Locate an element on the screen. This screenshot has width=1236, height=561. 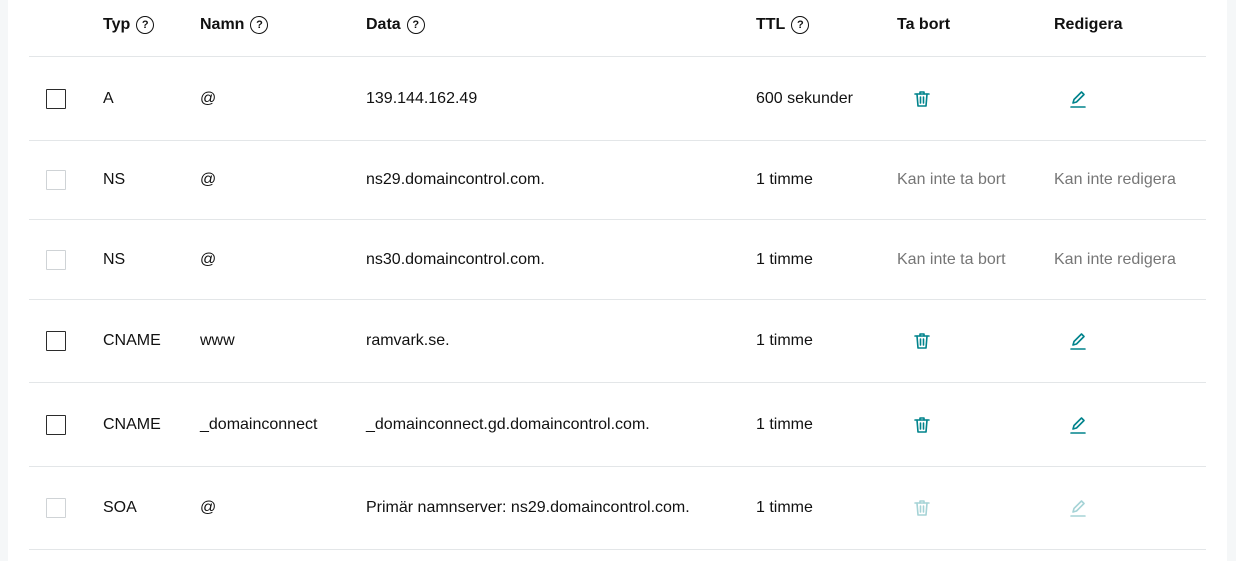
record-data: _domainconnect.gd.domaincontrol.com. is located at coordinates (508, 424).